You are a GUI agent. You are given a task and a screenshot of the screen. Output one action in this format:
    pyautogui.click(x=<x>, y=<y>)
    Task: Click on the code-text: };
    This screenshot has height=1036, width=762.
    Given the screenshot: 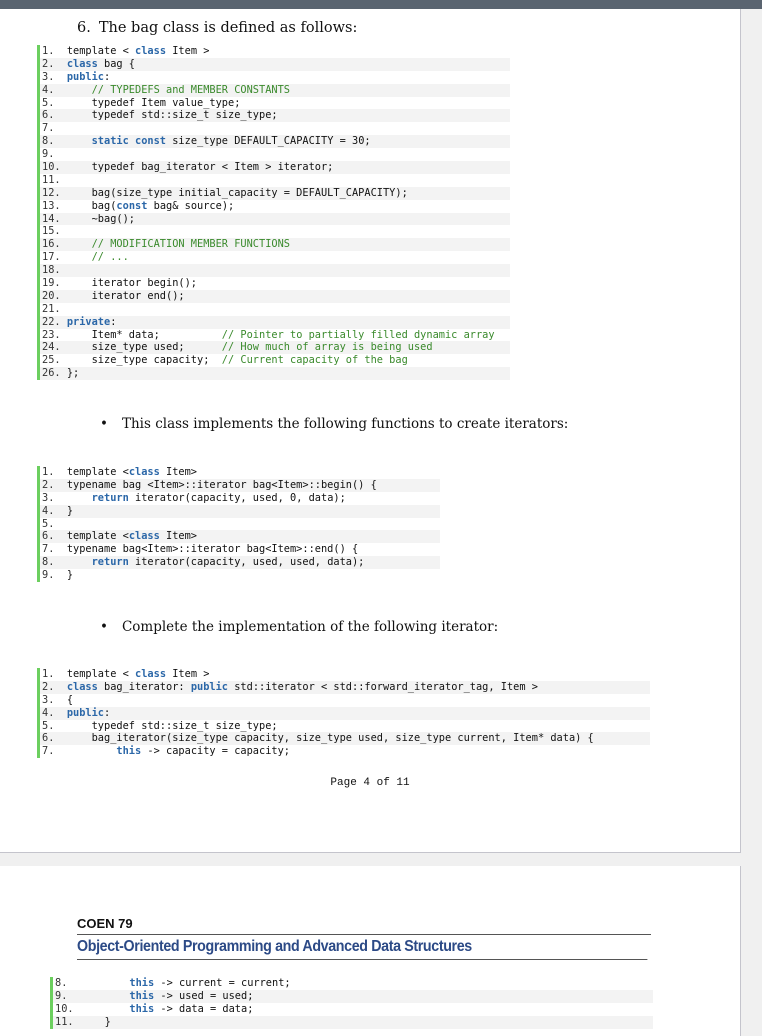 What is the action you would take?
    pyautogui.click(x=73, y=373)
    